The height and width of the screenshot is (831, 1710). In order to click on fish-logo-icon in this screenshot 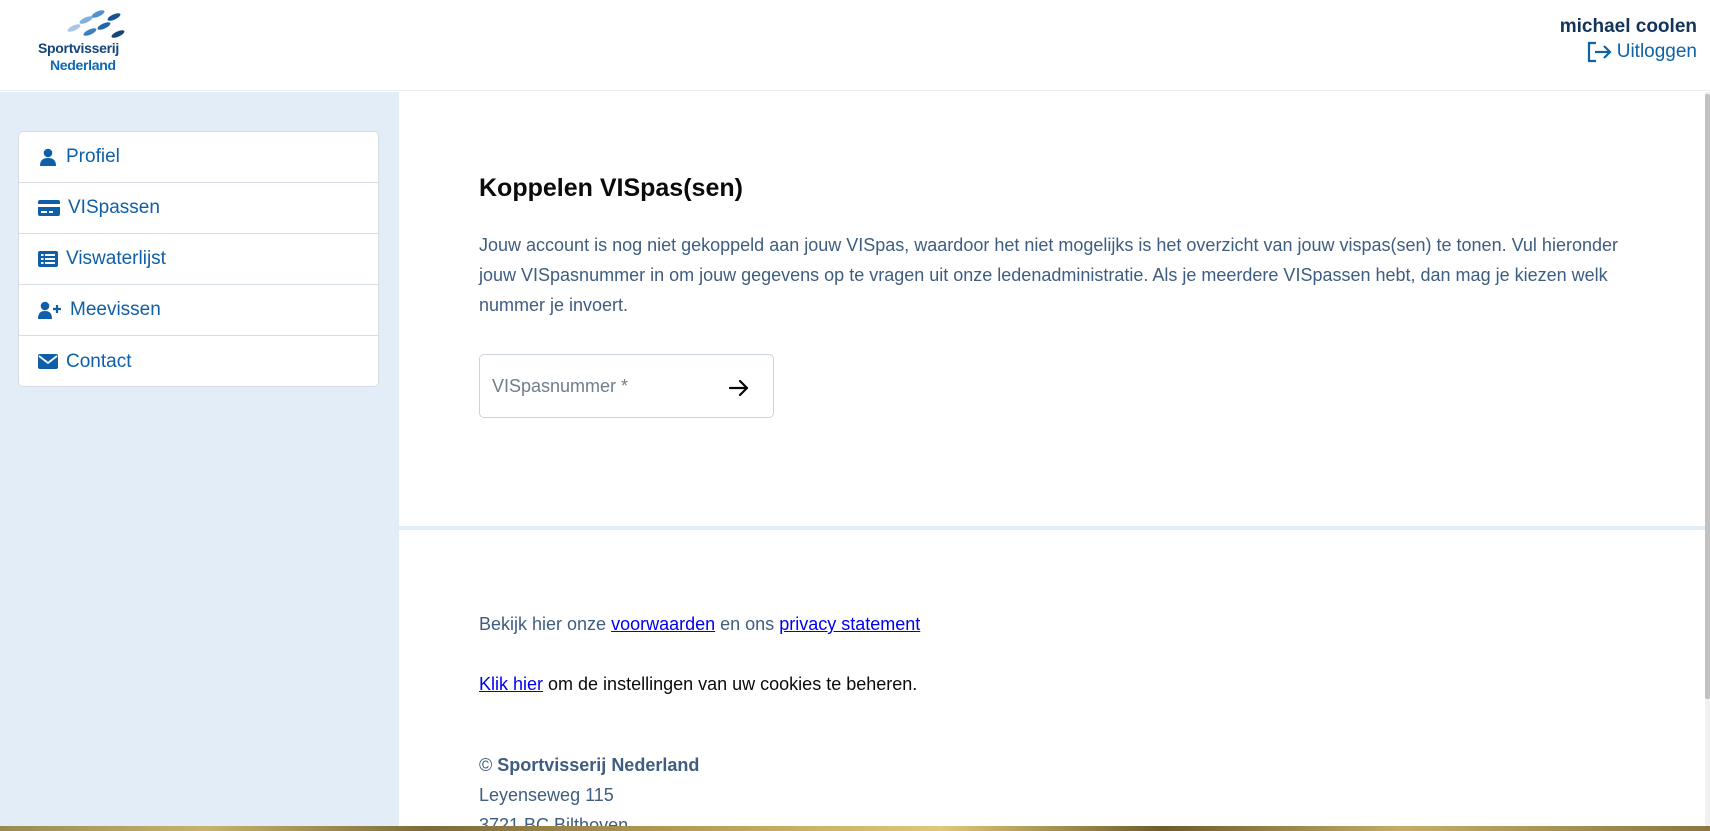, I will do `click(96, 24)`.